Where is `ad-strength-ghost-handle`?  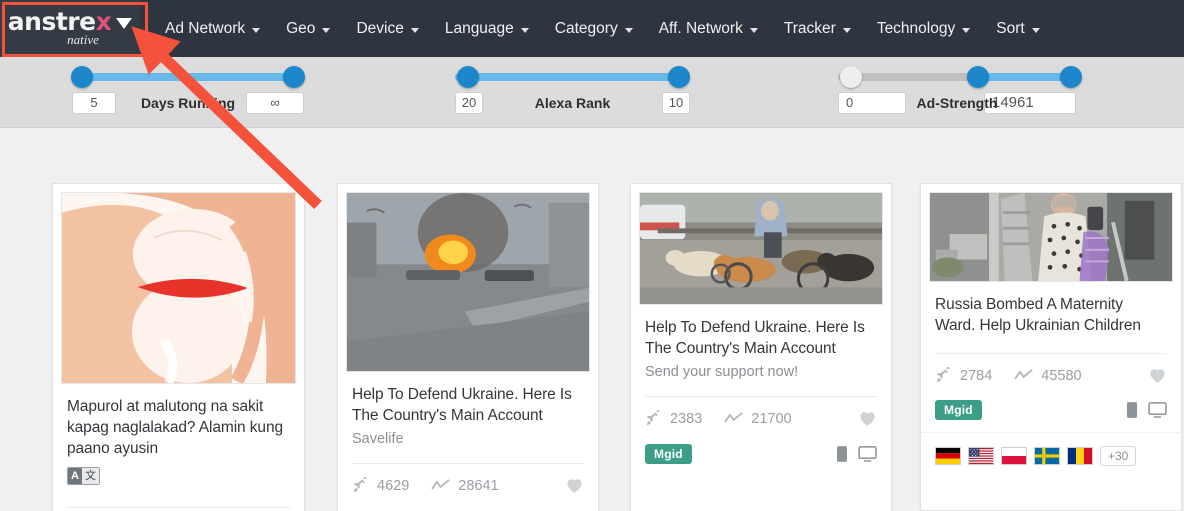 ad-strength-ghost-handle is located at coordinates (851, 77).